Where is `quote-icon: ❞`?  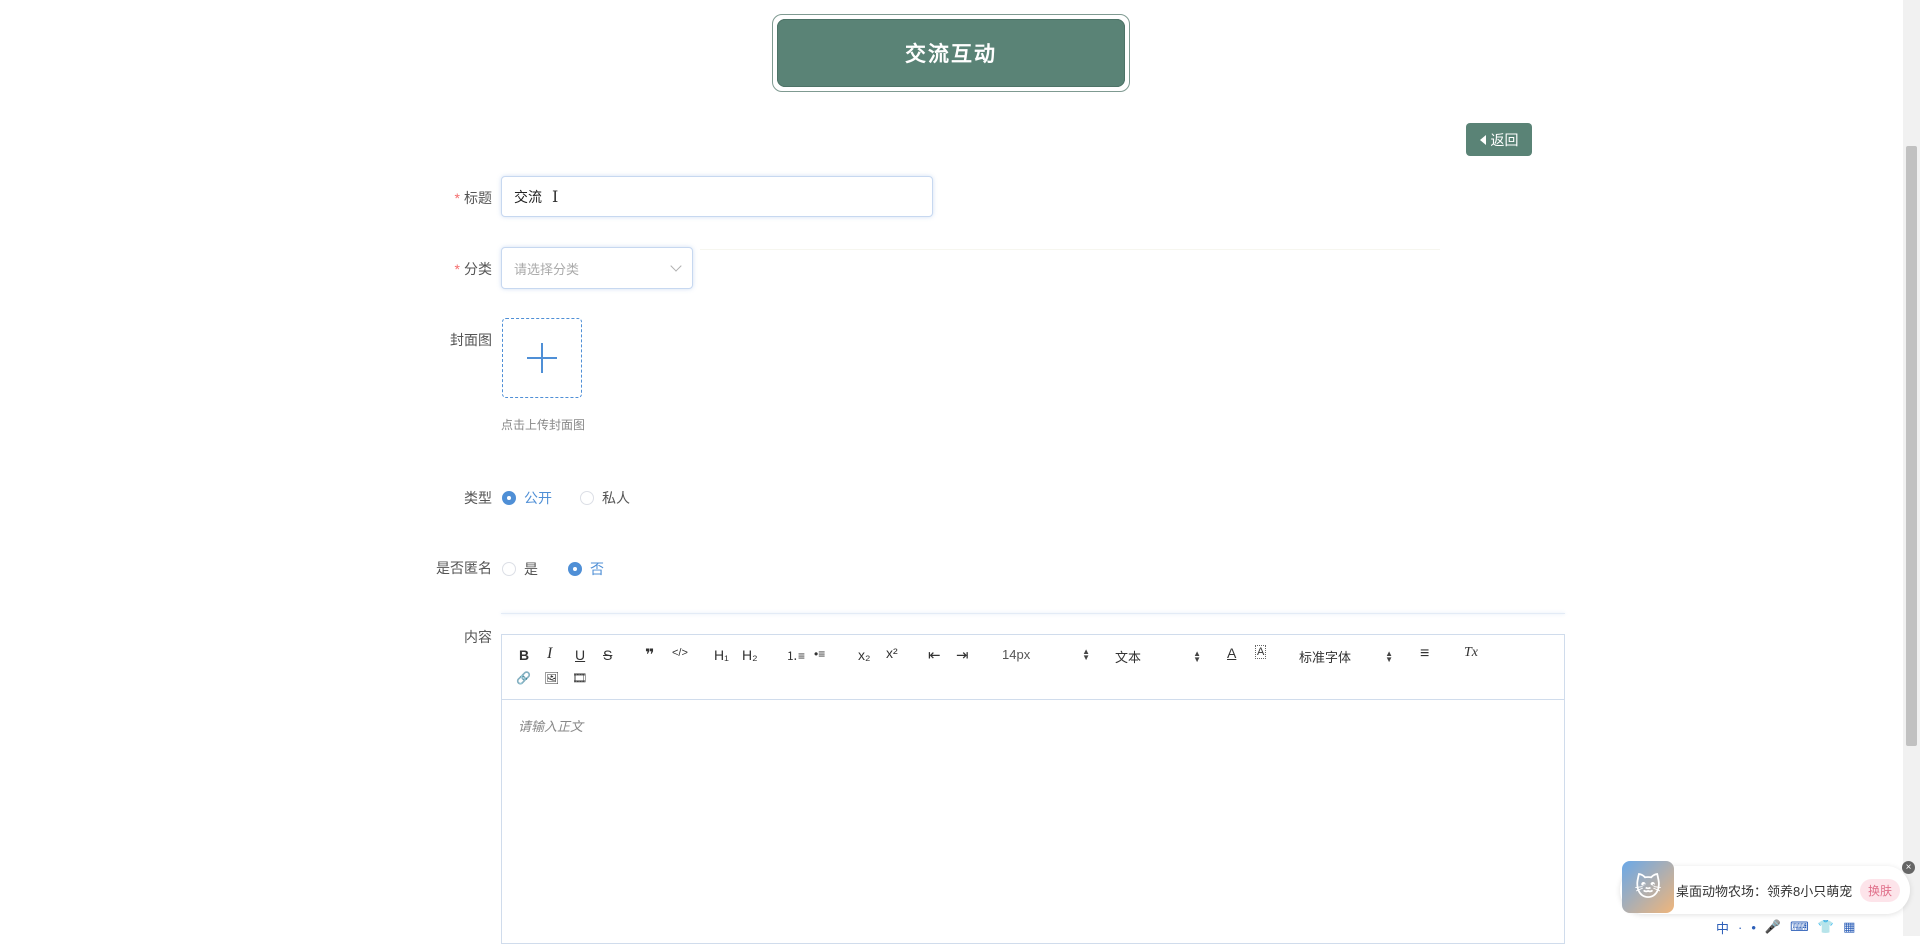 quote-icon: ❞ is located at coordinates (649, 655).